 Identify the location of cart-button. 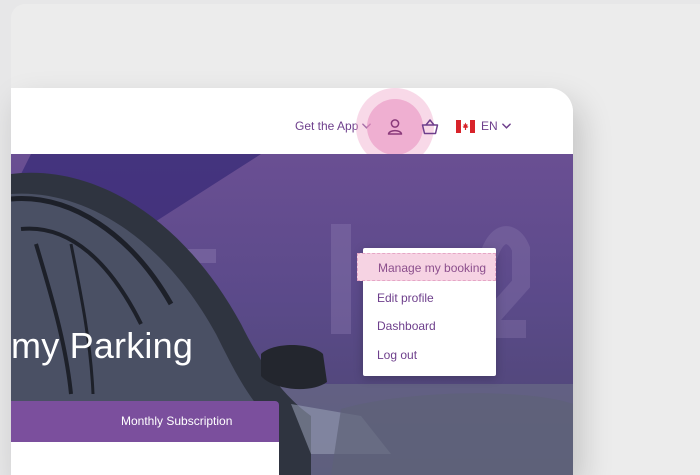
(430, 127).